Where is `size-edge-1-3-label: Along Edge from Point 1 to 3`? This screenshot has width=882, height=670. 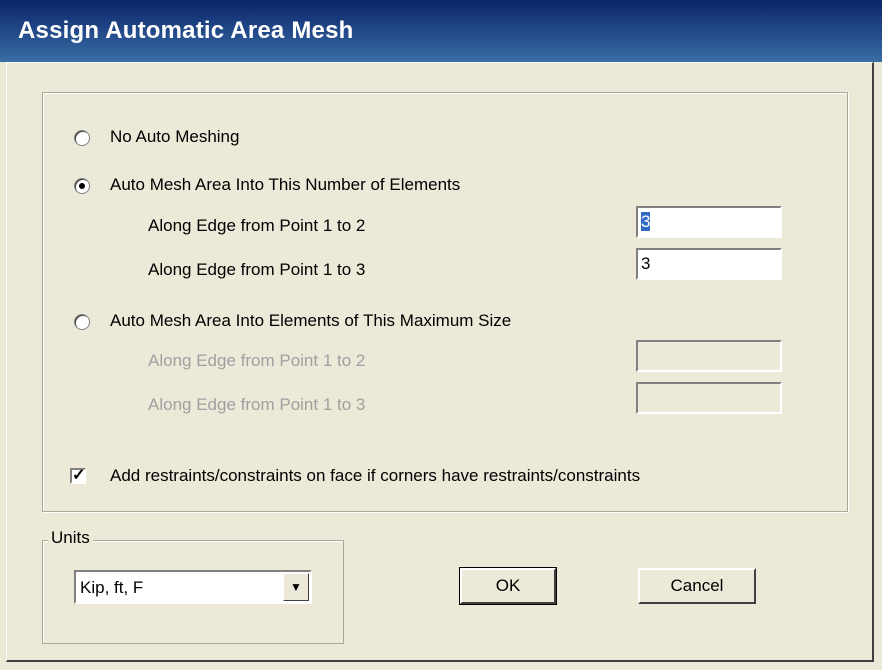 size-edge-1-3-label: Along Edge from Point 1 to 3 is located at coordinates (257, 404).